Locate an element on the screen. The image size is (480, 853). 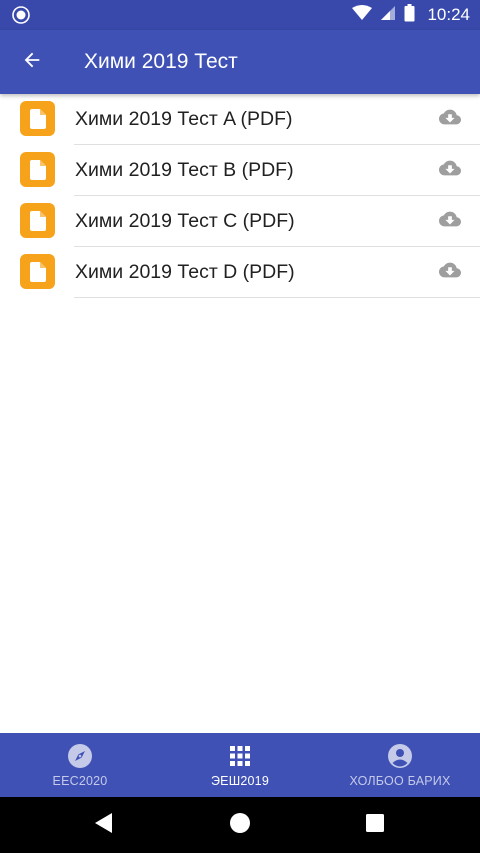
list-item-file-a: Хими 2019 Тест A (PDF) is located at coordinates (240, 119).